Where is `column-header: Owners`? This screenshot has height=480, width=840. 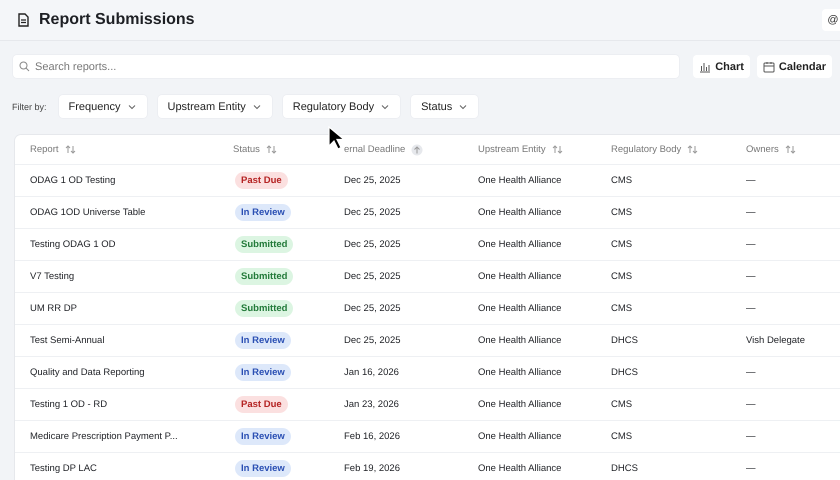
column-header: Owners is located at coordinates (793, 149).